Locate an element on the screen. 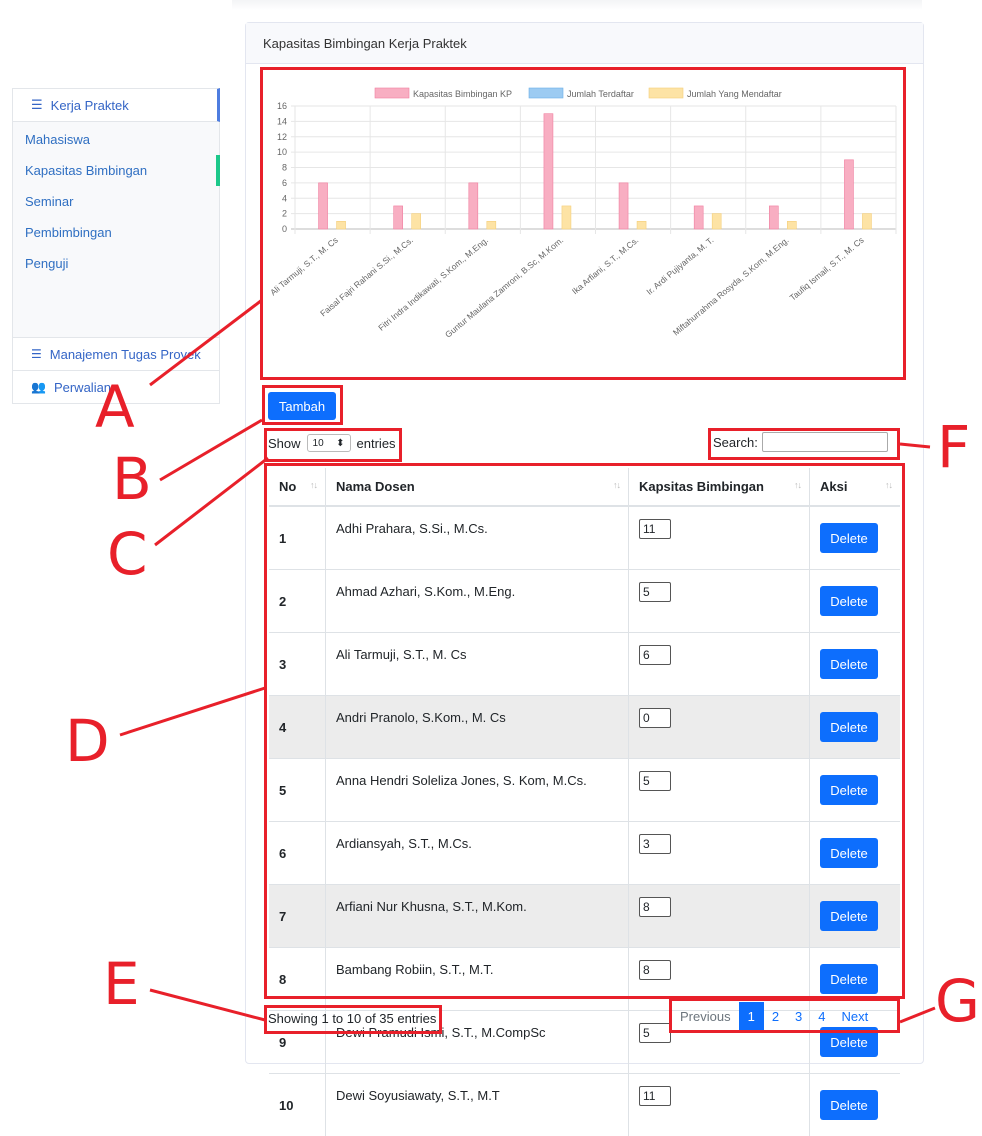 This screenshot has width=982, height=1136. annotation-label-c: C is located at coordinates (127, 554).